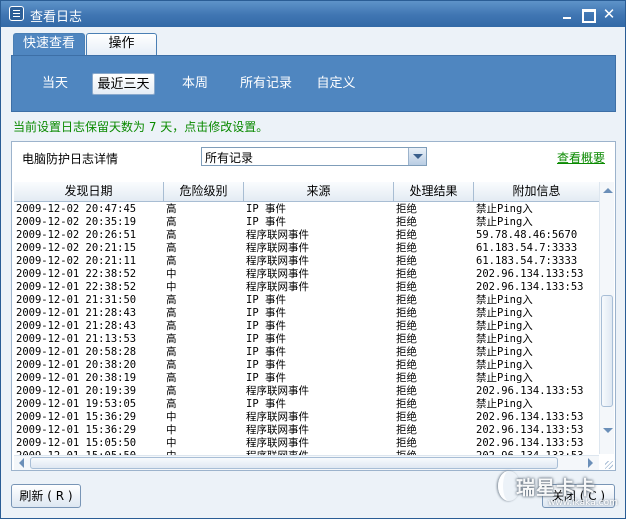  Describe the element at coordinates (527, 248) in the screenshot. I see `cell-extra: 61.183.54.7:3333` at that location.